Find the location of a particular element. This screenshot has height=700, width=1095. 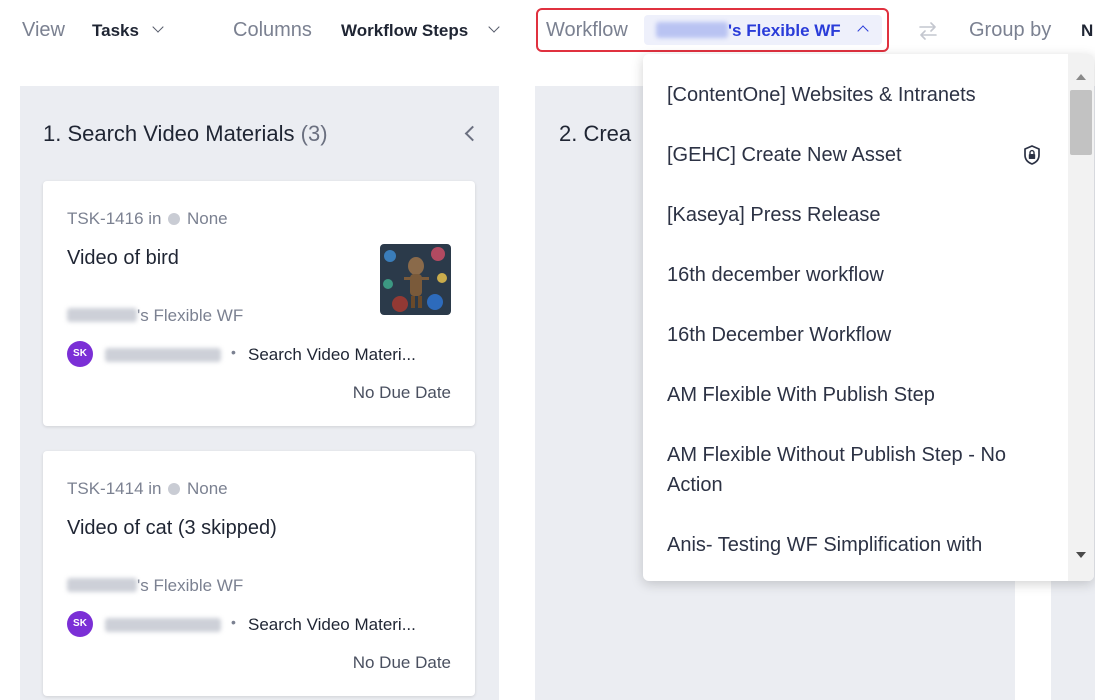

swap-arrows-icon is located at coordinates (928, 31).